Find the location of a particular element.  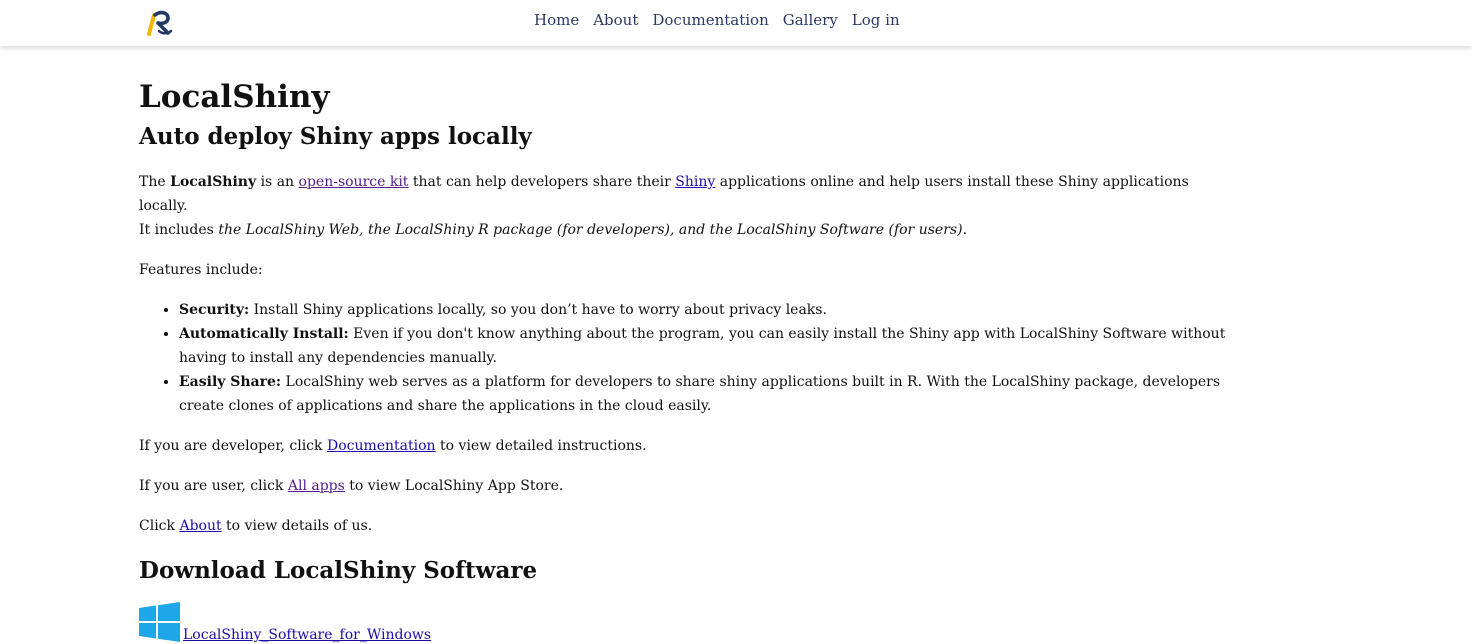

windows-icon is located at coordinates (160, 622).